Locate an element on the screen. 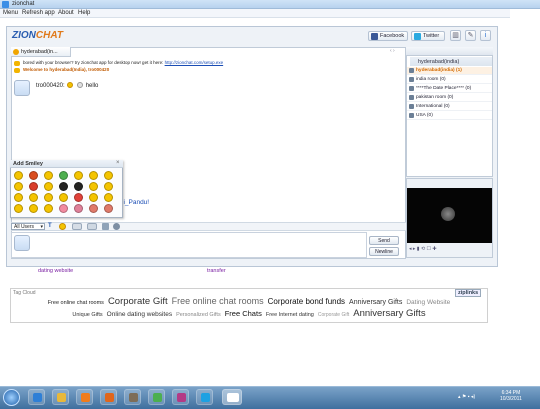 This screenshot has height=409, width=540. send-button: Send is located at coordinates (384, 240).